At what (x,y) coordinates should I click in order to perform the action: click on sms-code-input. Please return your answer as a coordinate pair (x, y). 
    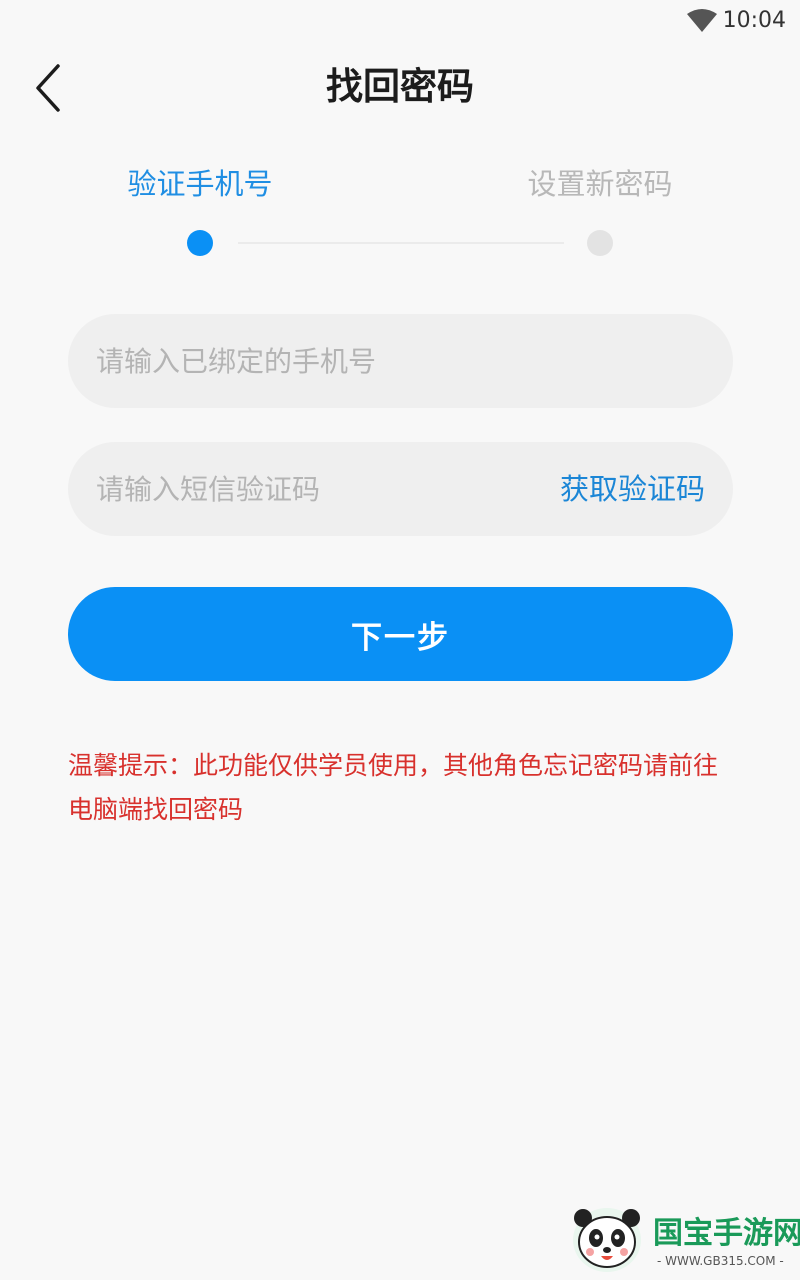
    Looking at the image, I should click on (311, 489).